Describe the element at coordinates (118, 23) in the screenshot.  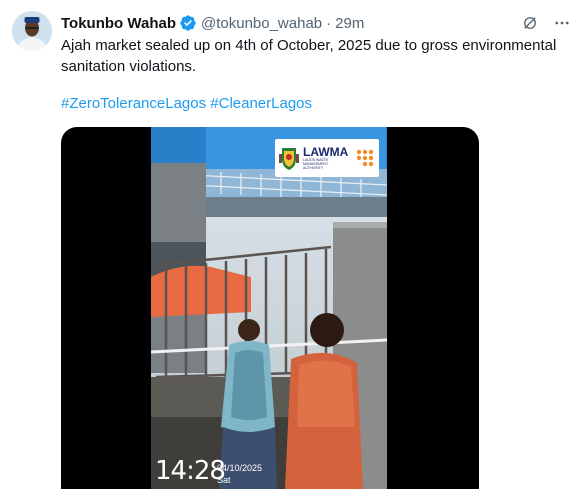
I see `author-name: Tokunbo Wahab` at that location.